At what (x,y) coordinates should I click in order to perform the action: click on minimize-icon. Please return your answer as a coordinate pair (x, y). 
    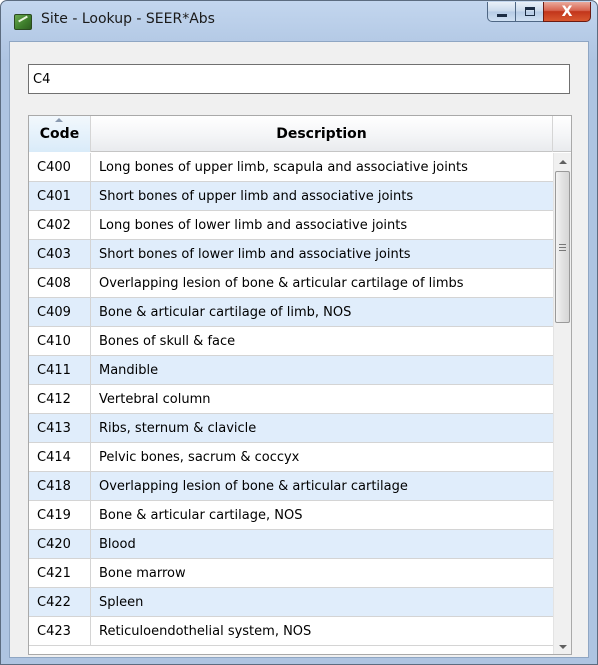
    Looking at the image, I should click on (501, 15).